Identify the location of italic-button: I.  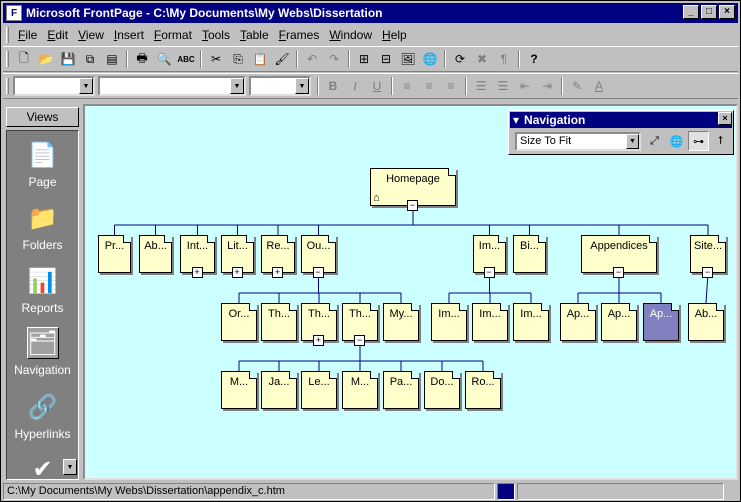
(355, 86).